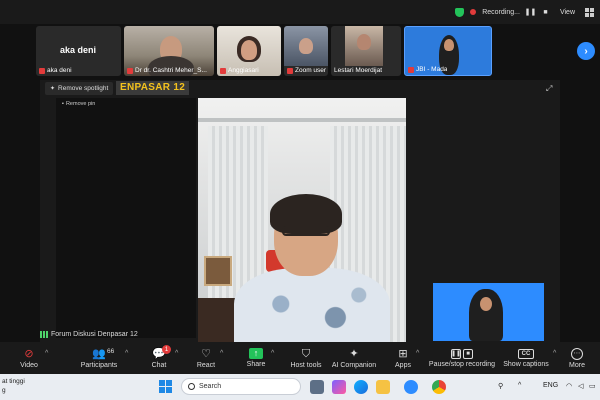 The image size is (600, 400). I want to click on chat-unread-badge: 1, so click(166, 349).